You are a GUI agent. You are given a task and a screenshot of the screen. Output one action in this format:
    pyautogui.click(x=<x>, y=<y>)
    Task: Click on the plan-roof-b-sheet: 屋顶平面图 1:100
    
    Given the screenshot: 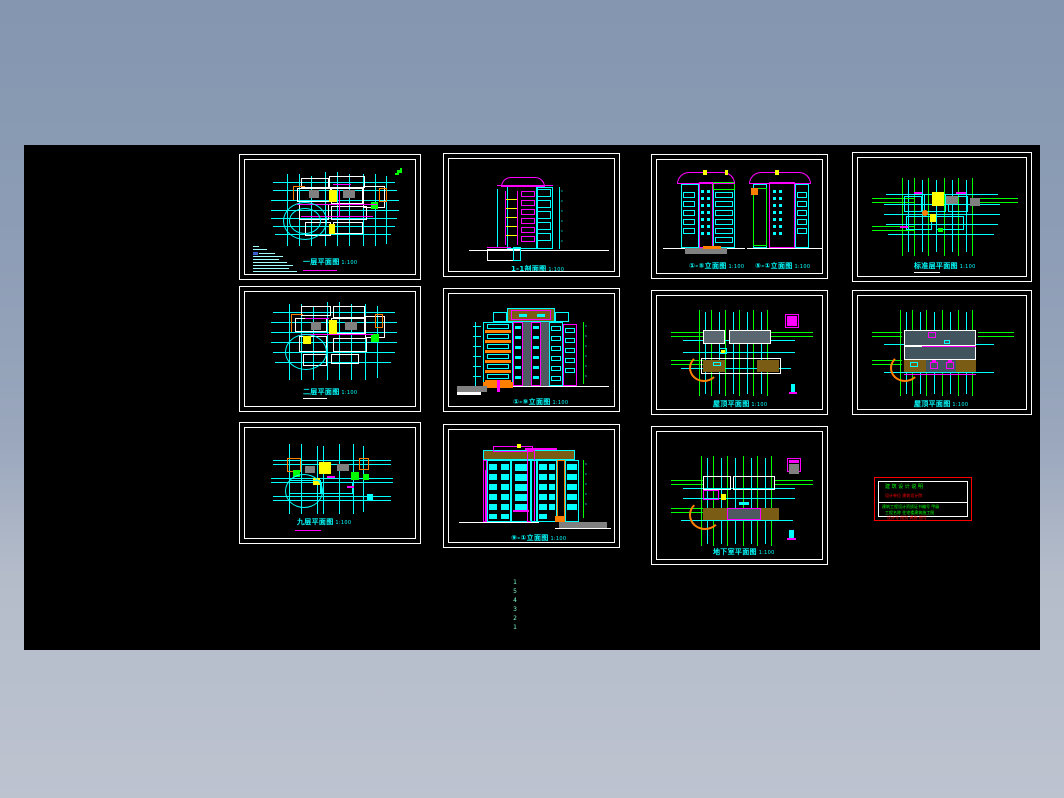 What is the action you would take?
    pyautogui.click(x=942, y=352)
    